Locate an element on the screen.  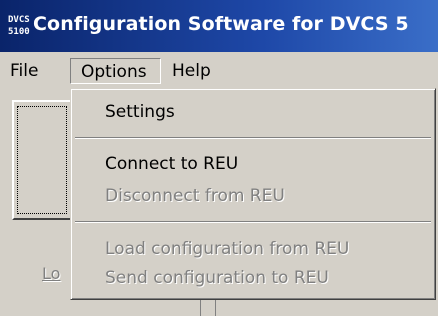
focus-rectangle is located at coordinates (42, 160).